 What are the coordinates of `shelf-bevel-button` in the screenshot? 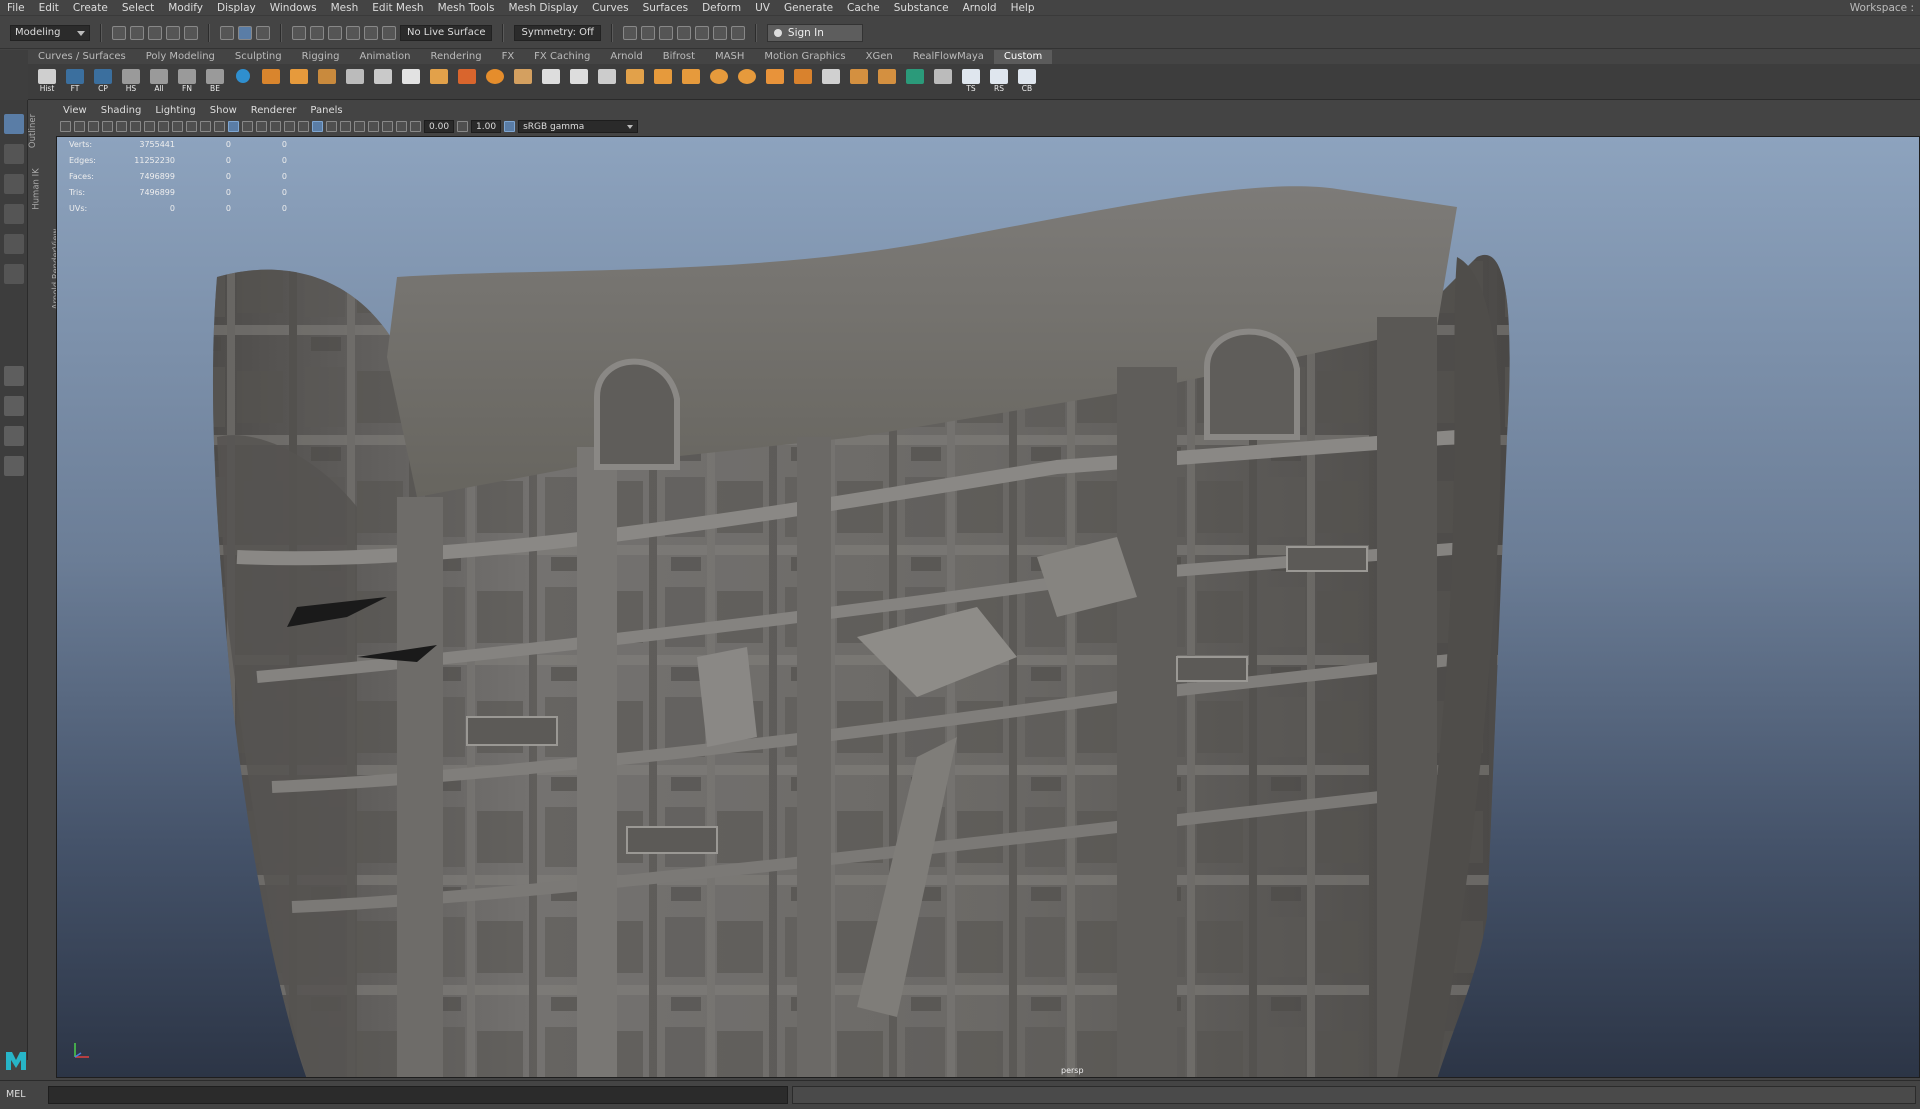 It's located at (495, 81).